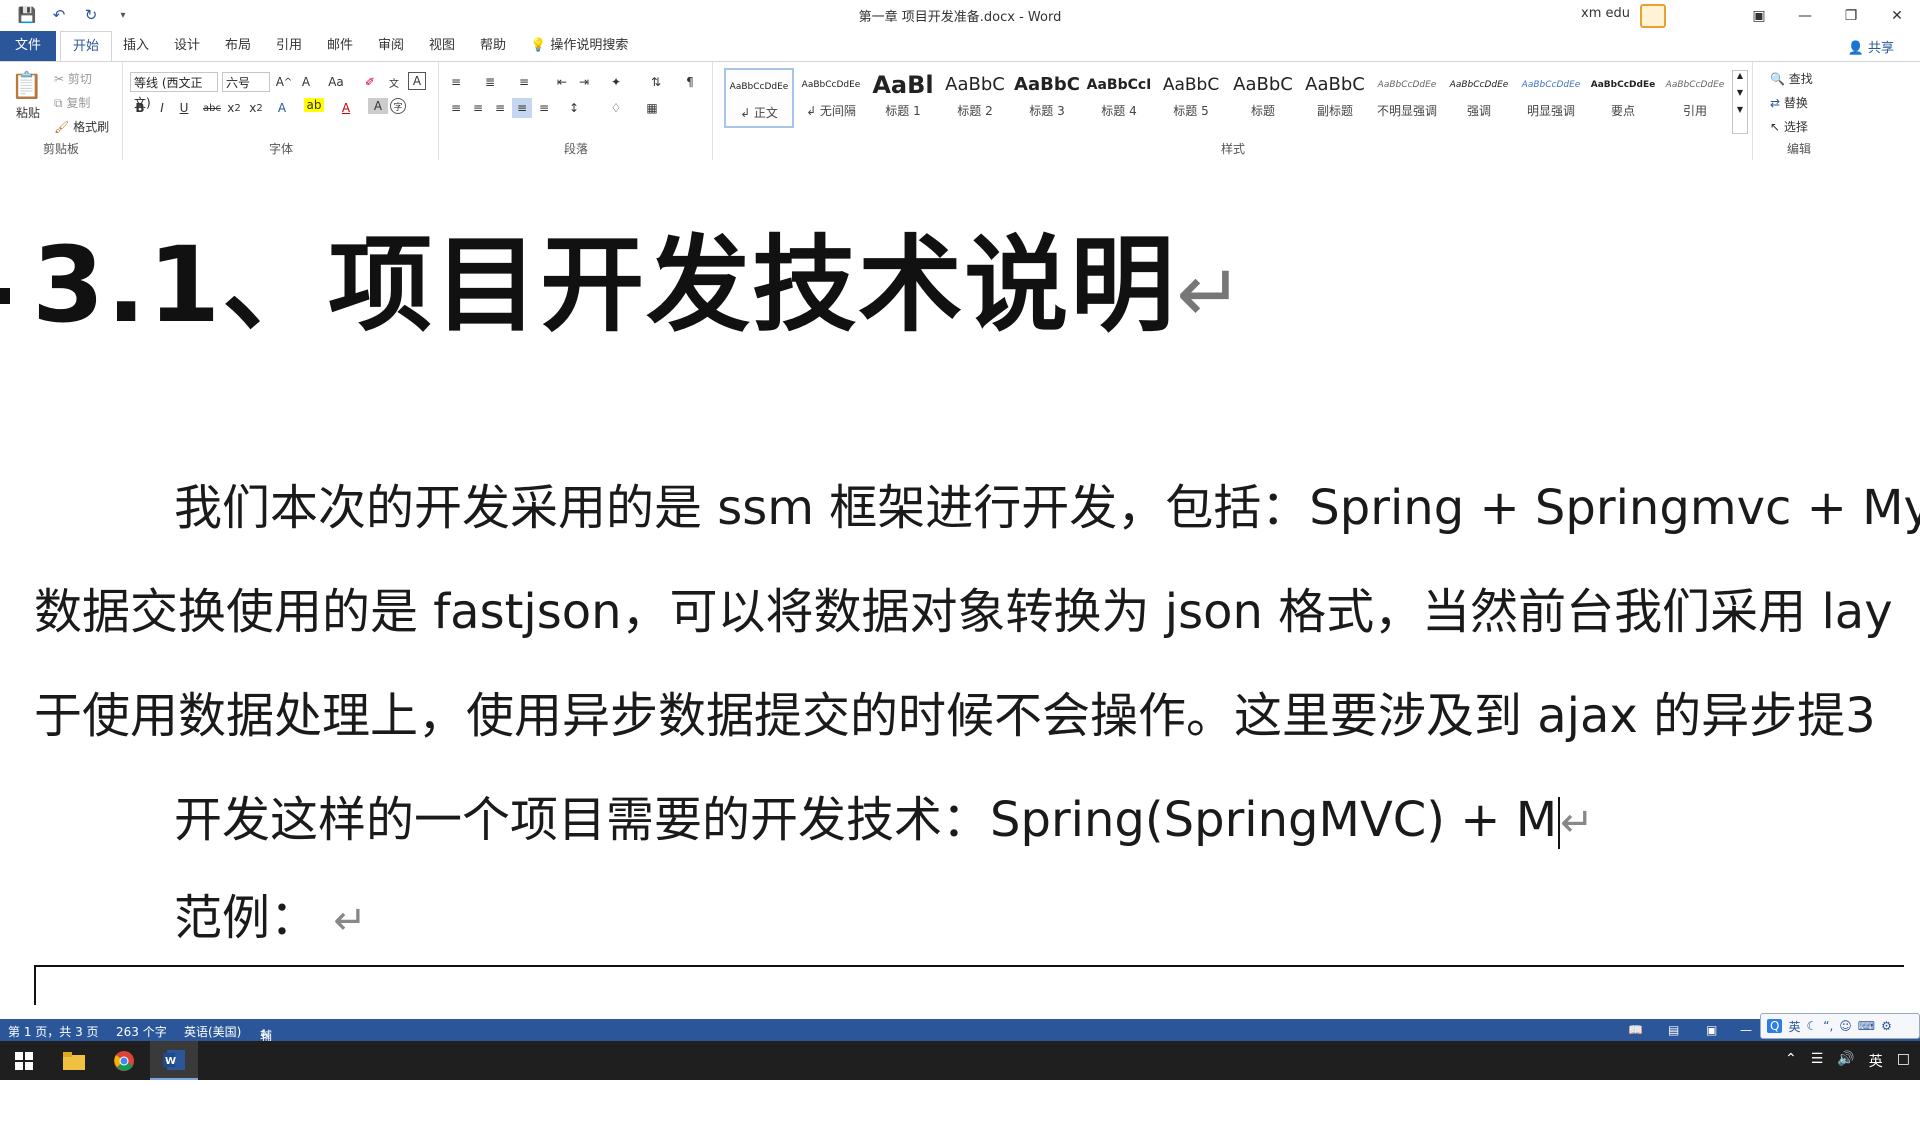  What do you see at coordinates (174, 1060) in the screenshot?
I see `word-taskbar-icon: W` at bounding box center [174, 1060].